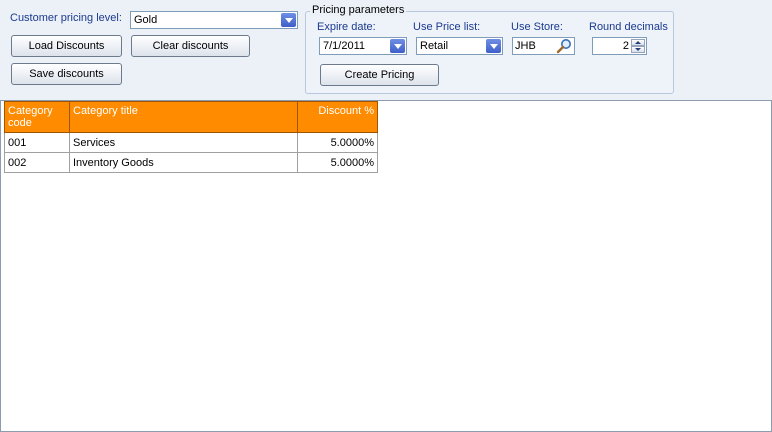  I want to click on pricing-level-label: Customer pricing level:, so click(66, 18).